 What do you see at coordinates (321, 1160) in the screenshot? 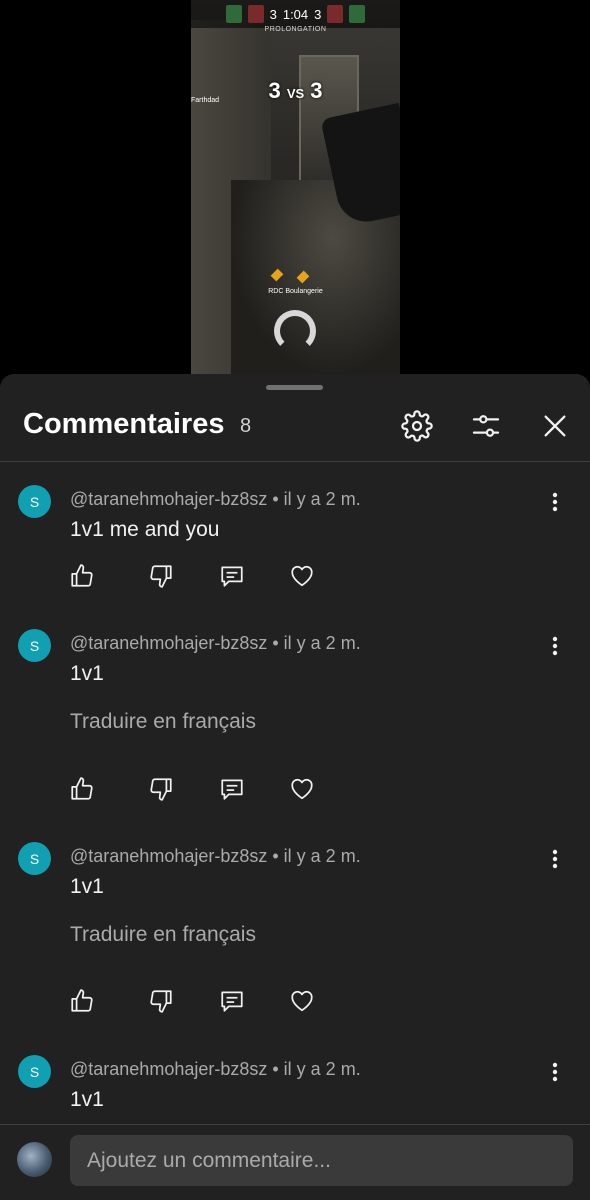
I see `comment-input` at bounding box center [321, 1160].